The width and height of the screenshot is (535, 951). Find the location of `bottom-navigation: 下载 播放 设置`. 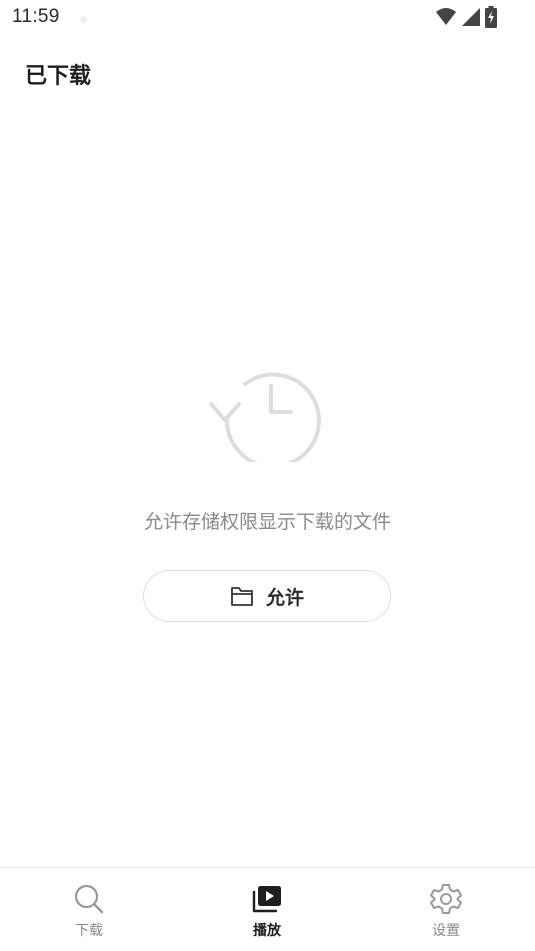

bottom-navigation: 下载 播放 设置 is located at coordinates (267, 909).